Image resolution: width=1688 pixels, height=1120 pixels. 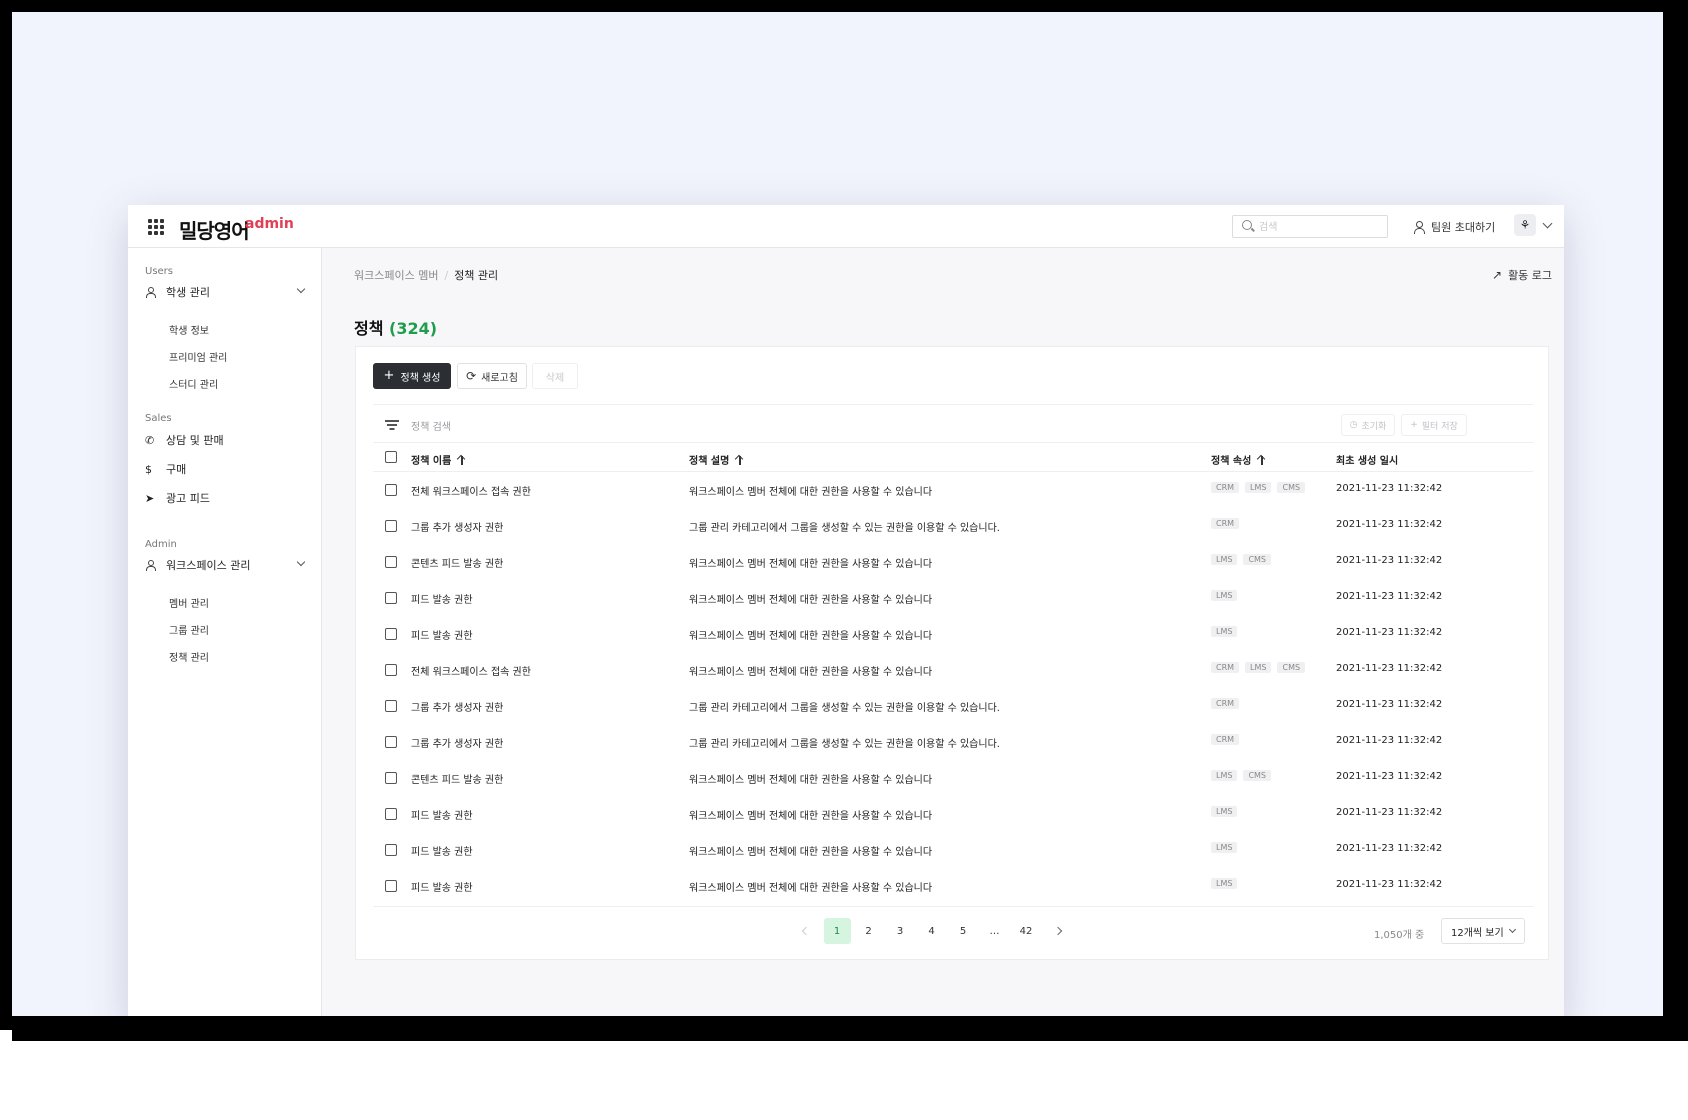 What do you see at coordinates (150, 498) in the screenshot?
I see `send-icon: ➤` at bounding box center [150, 498].